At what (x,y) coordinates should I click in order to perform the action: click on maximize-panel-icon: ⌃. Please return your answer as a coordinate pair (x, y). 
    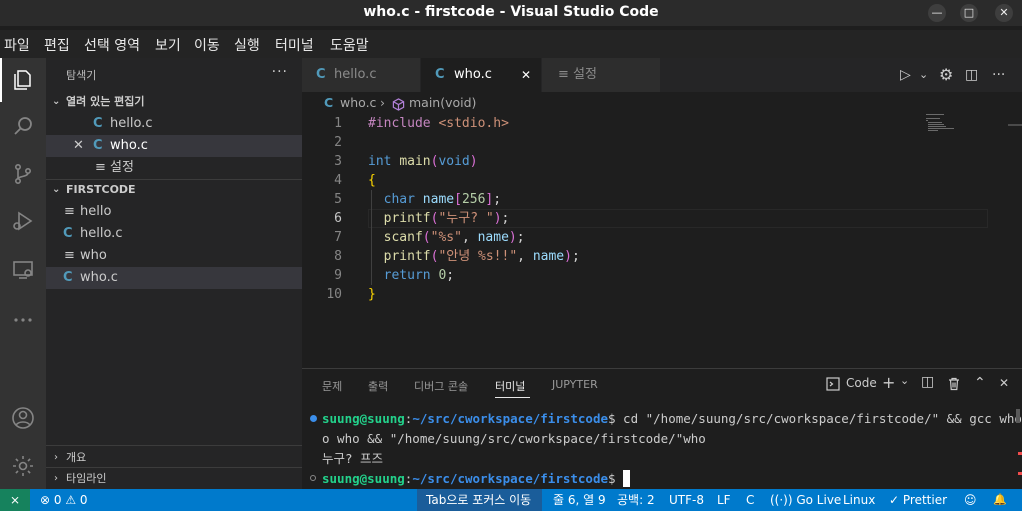
    Looking at the image, I should click on (980, 383).